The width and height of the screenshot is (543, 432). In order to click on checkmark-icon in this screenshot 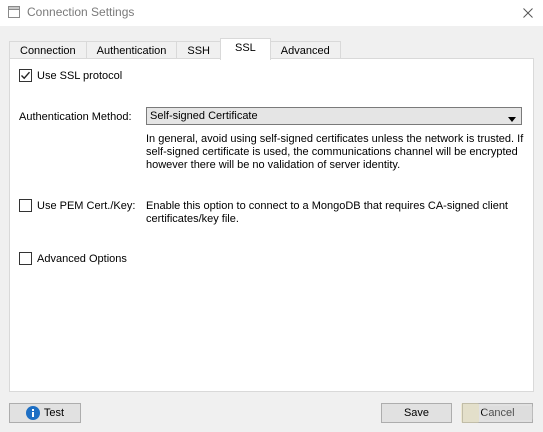, I will do `click(26, 75)`.